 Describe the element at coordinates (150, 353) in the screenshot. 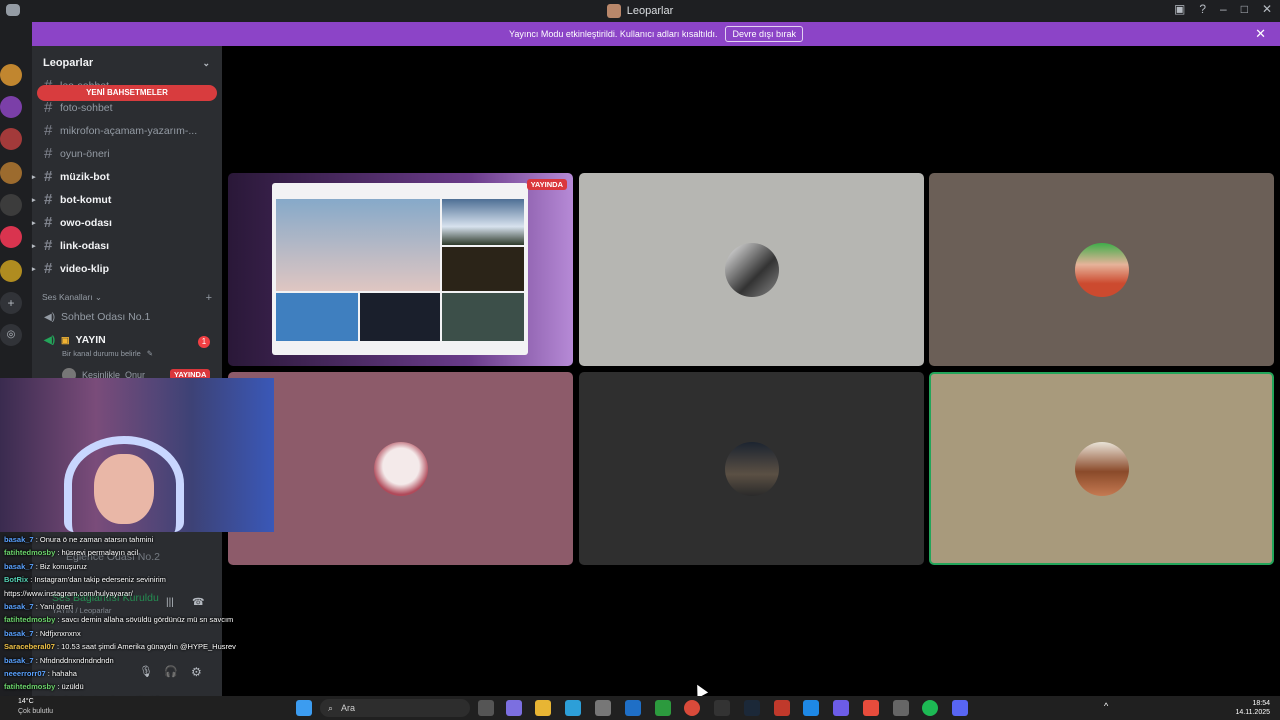

I see `pencil-icon: ✎` at that location.